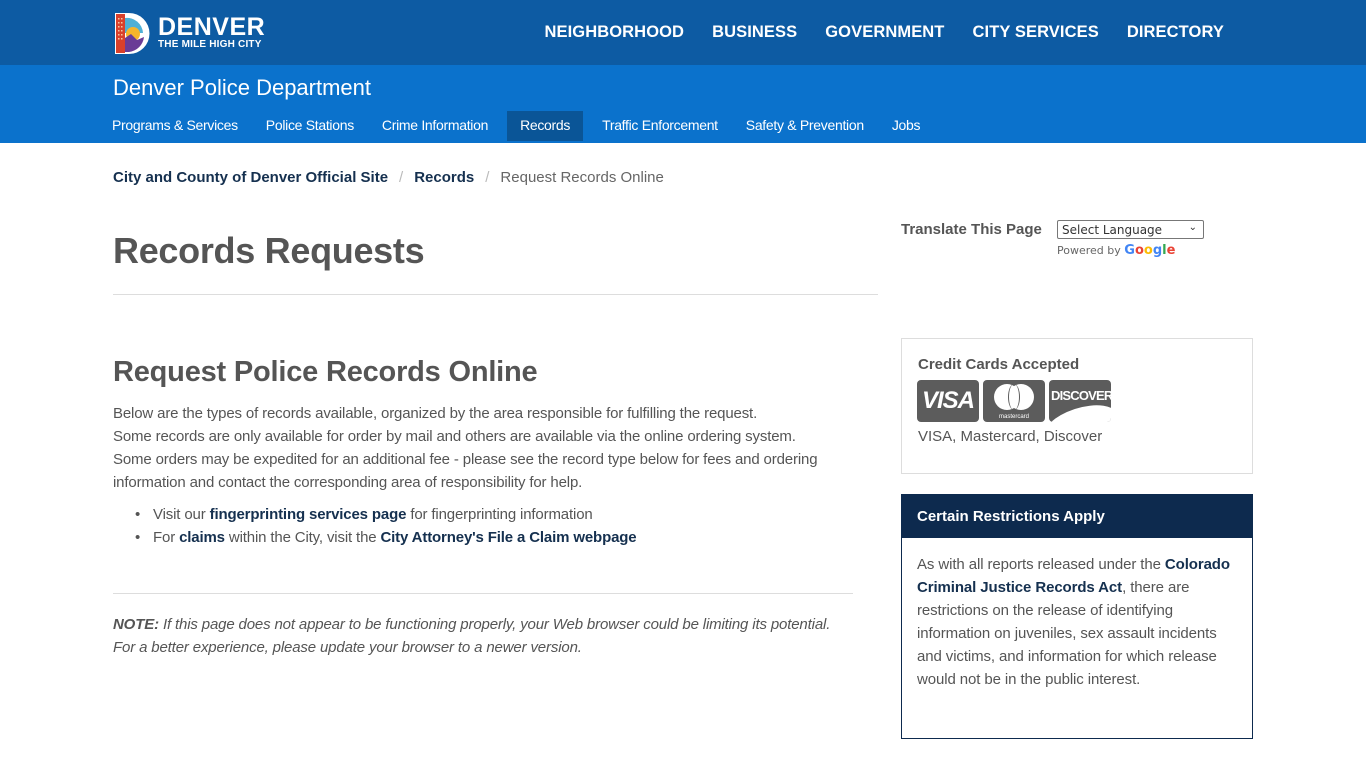 The width and height of the screenshot is (1366, 768). I want to click on denver-logo-link: DENVER THE MILE HIGH CITY, so click(193, 33).